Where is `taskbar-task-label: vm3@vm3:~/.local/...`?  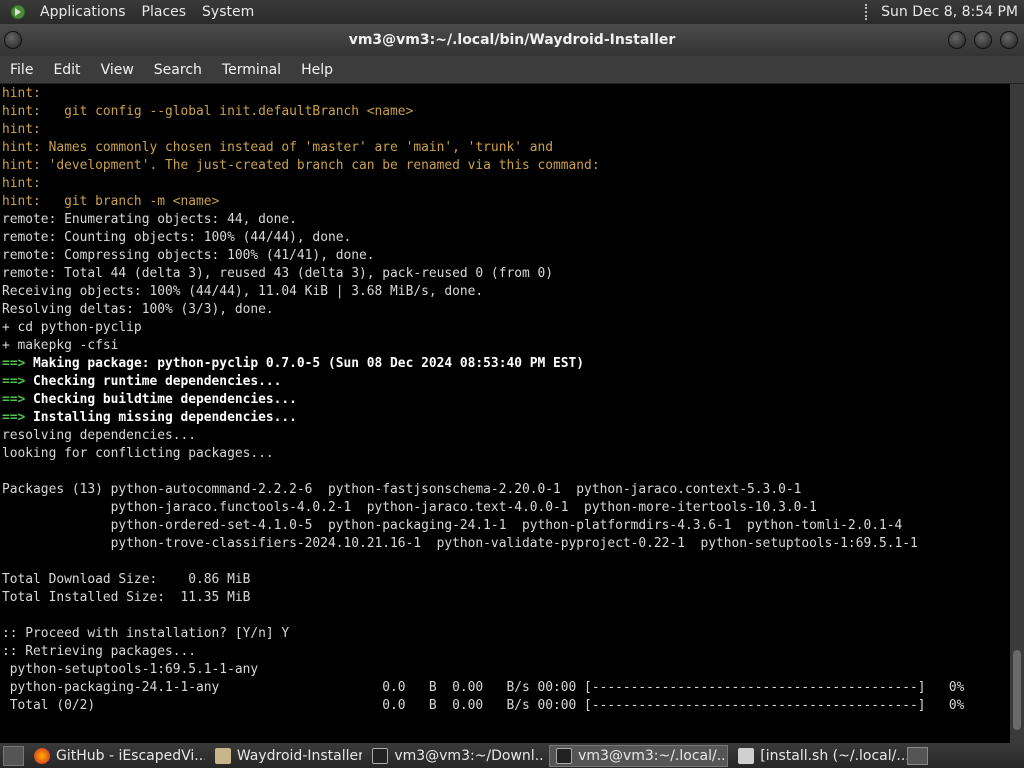 taskbar-task-label: vm3@vm3:~/.local/... is located at coordinates (653, 755).